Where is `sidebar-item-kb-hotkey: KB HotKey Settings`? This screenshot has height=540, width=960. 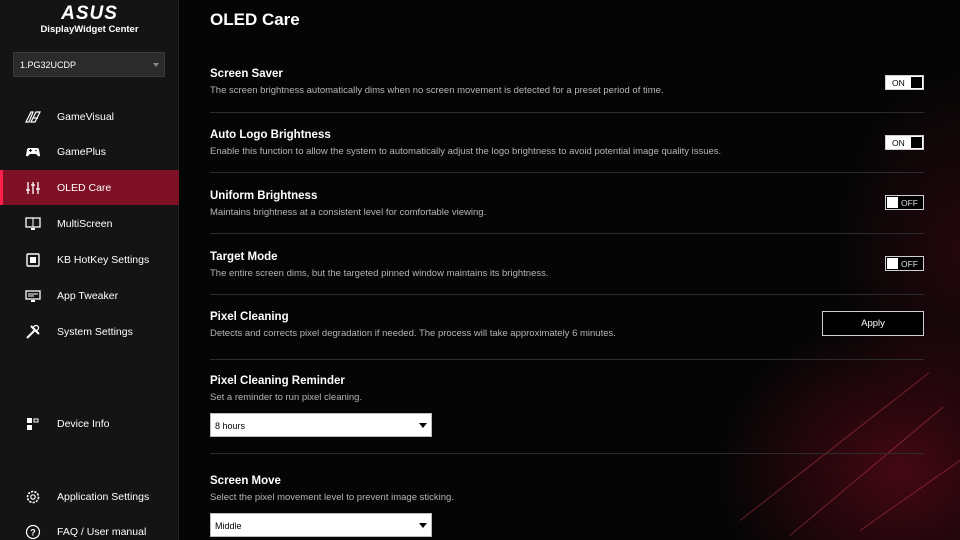
sidebar-item-kb-hotkey: KB HotKey Settings is located at coordinates (89, 259).